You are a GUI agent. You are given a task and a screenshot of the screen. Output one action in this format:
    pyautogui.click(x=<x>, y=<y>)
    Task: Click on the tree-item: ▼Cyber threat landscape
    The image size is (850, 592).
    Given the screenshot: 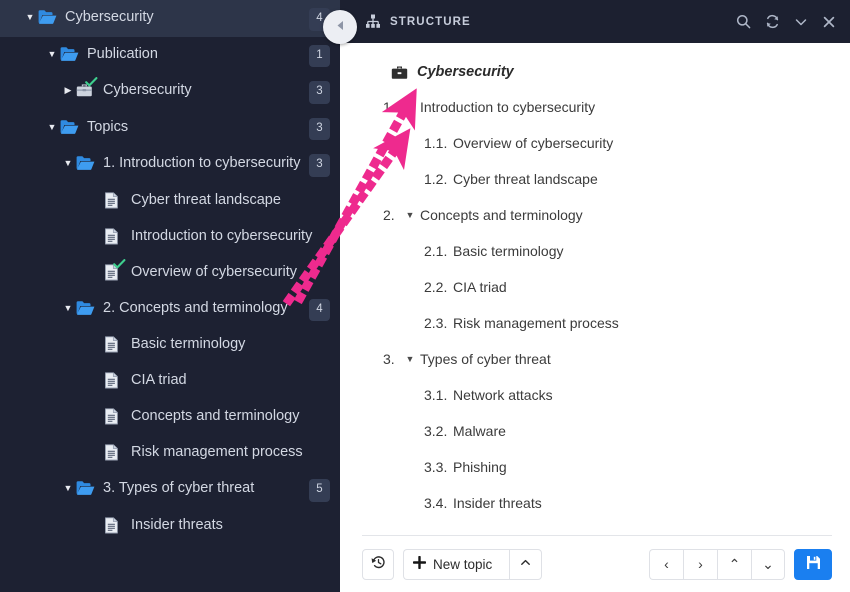 What is the action you would take?
    pyautogui.click(x=170, y=201)
    